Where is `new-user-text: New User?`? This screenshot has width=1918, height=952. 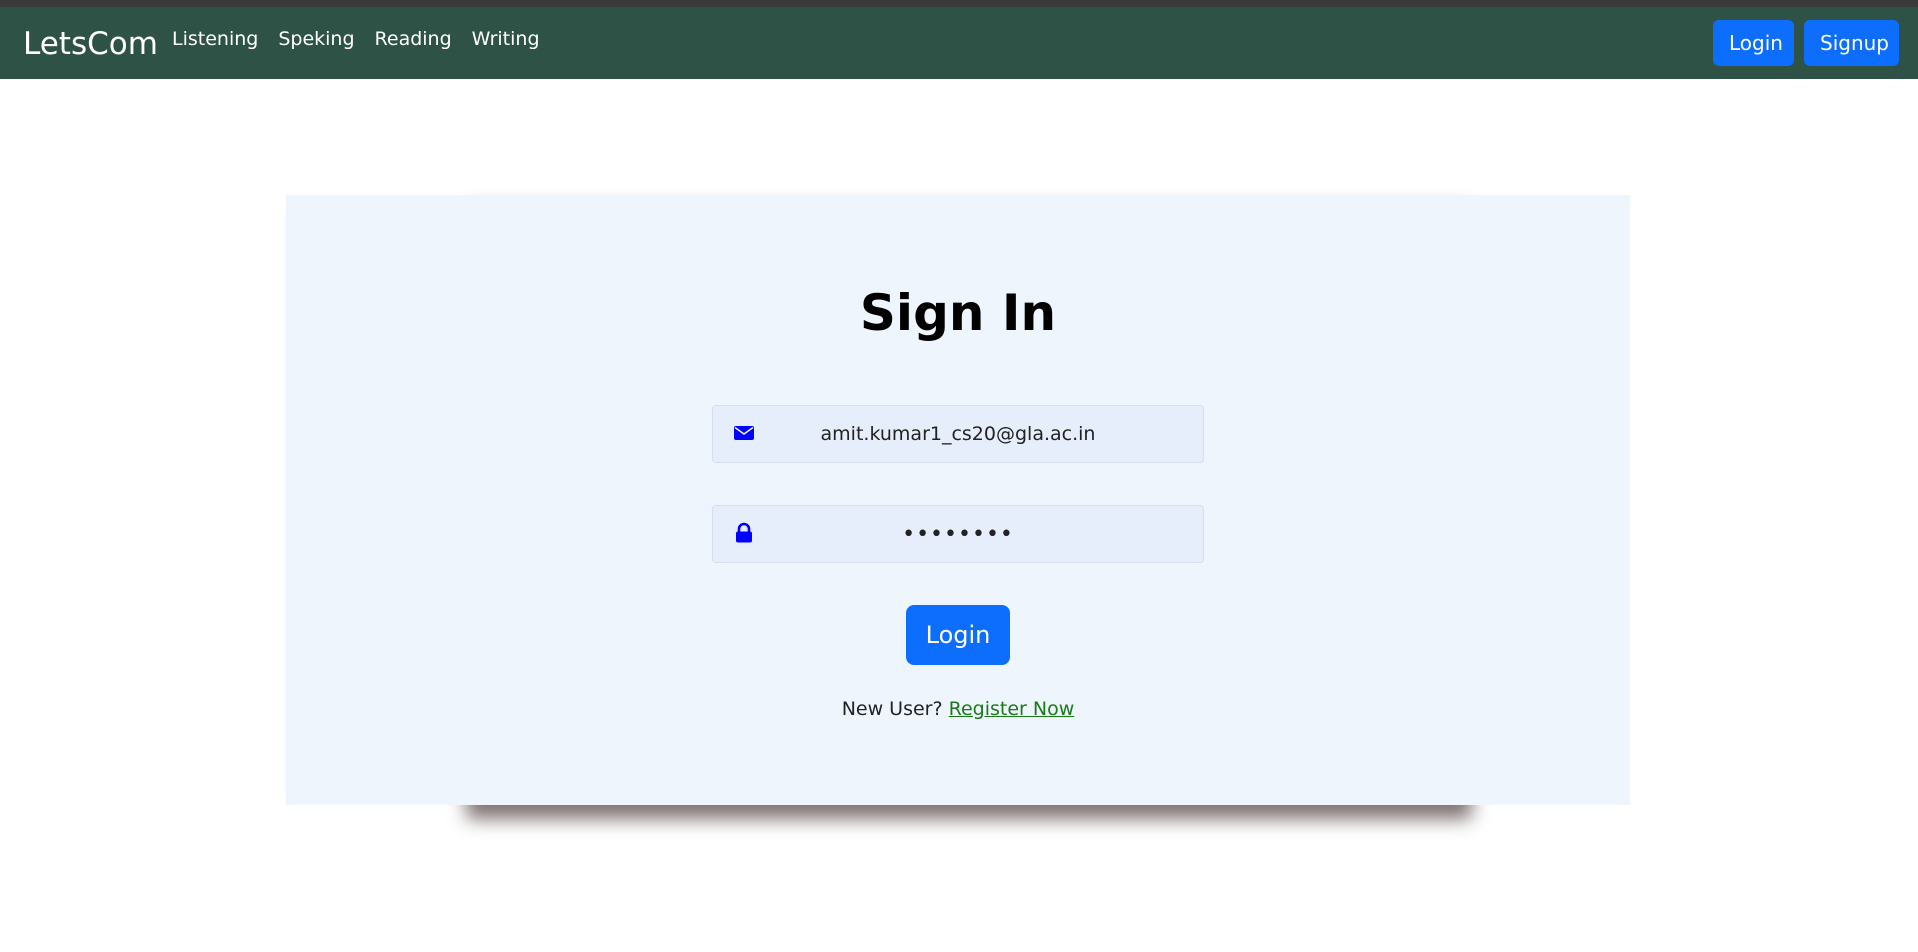
new-user-text: New User? is located at coordinates (892, 709).